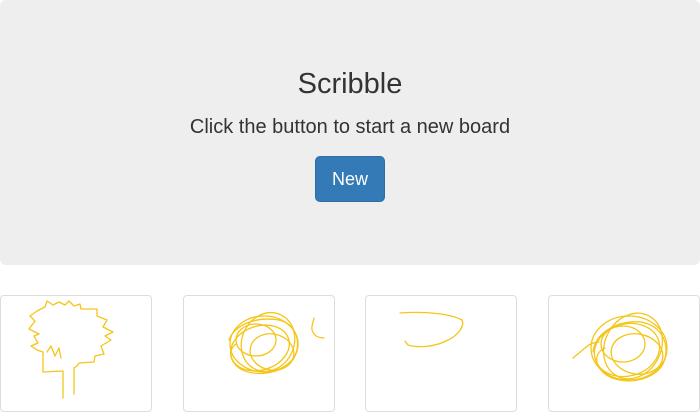 The height and width of the screenshot is (412, 700). I want to click on page-title: Scribble, so click(350, 84).